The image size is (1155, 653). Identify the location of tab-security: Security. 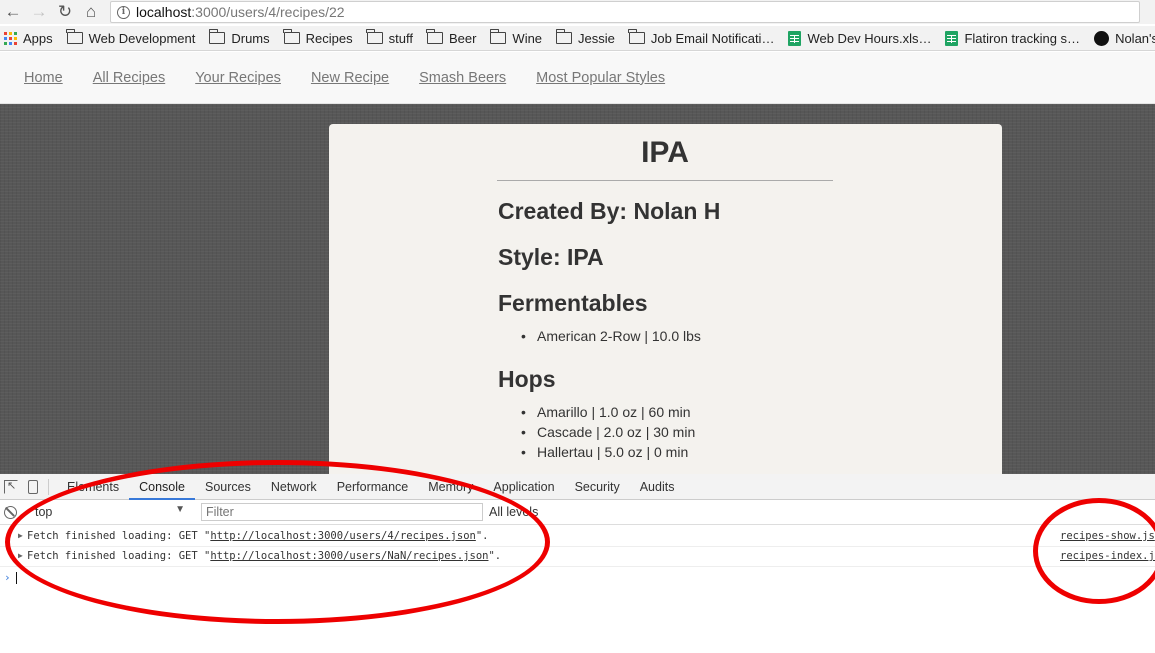
(597, 487).